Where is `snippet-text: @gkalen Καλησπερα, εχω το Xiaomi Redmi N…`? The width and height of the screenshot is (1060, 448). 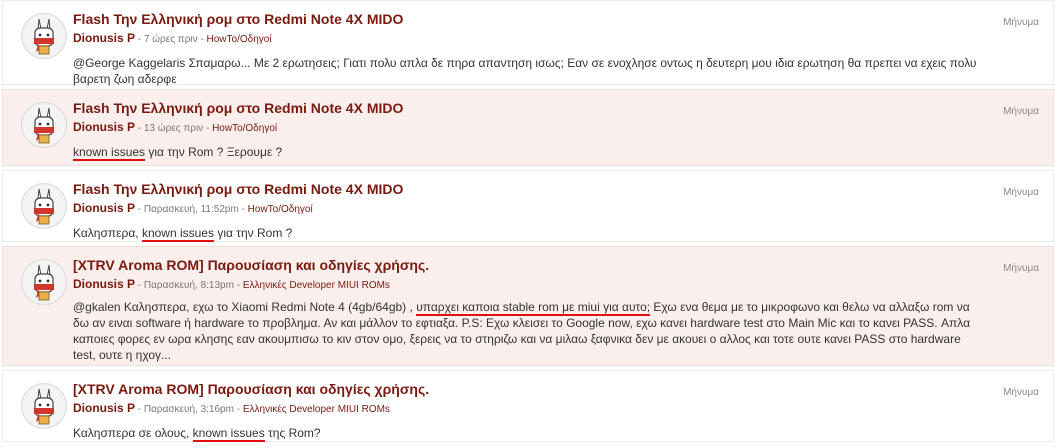
snippet-text: @gkalen Καλησπερα, εχω το Xiaomi Redmi N… is located at coordinates (245, 307).